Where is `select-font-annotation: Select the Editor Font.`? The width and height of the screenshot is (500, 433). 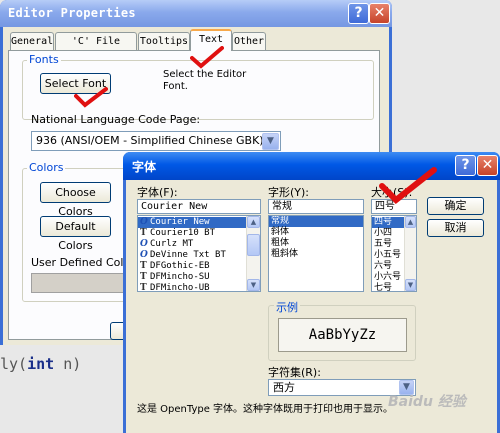 select-font-annotation: Select the Editor Font. is located at coordinates (205, 80).